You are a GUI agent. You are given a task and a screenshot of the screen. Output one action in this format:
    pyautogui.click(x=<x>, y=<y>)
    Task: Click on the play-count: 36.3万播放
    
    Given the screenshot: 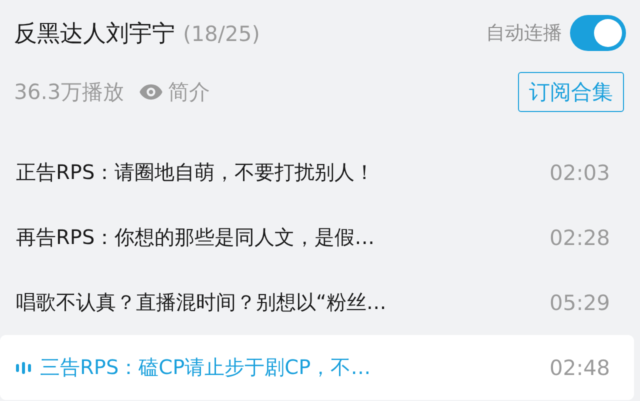 What is the action you would take?
    pyautogui.click(x=69, y=92)
    